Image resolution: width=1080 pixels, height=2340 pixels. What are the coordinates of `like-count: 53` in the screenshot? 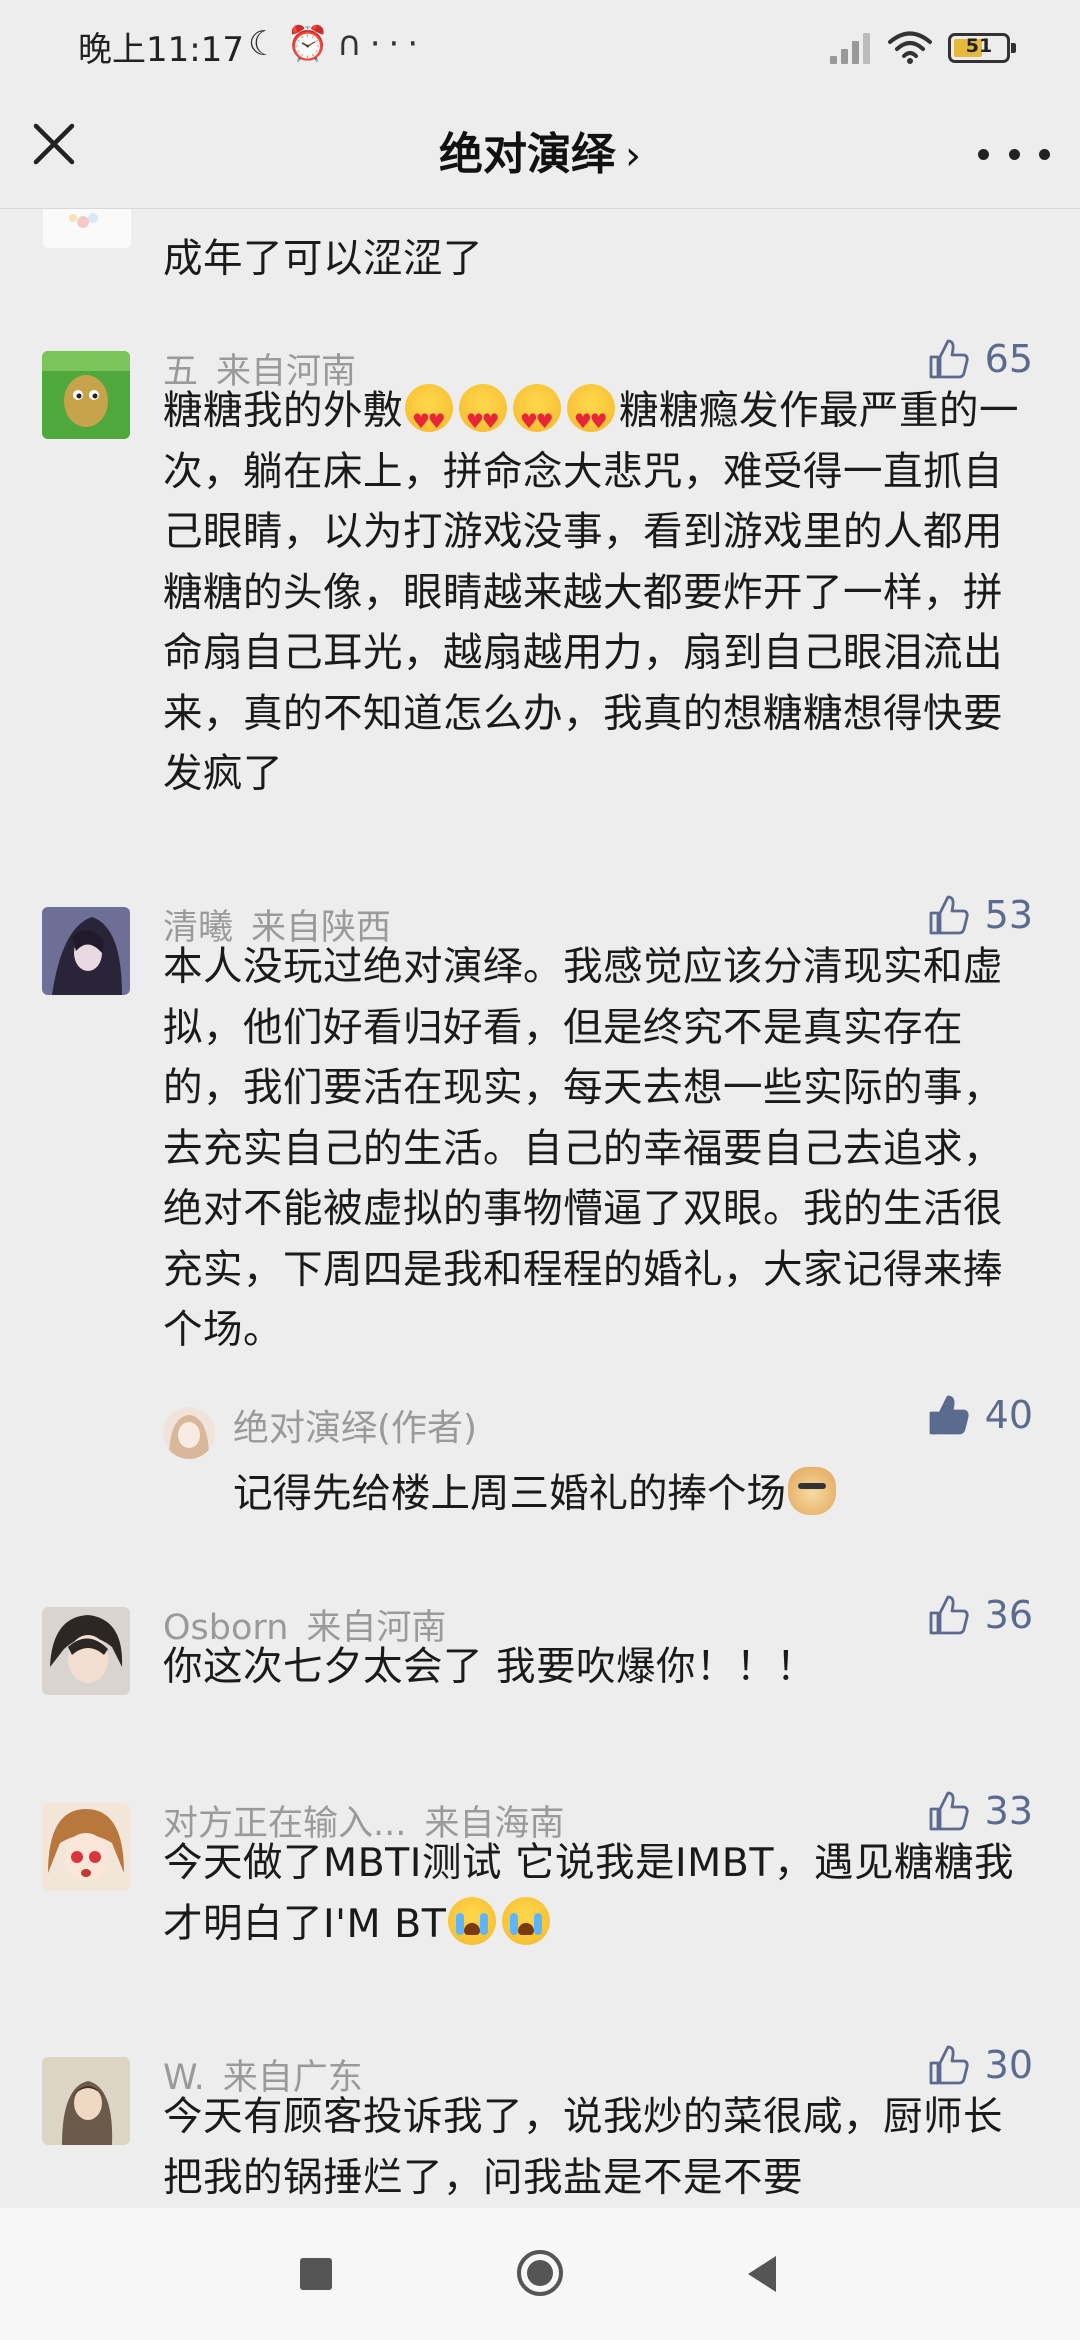 It's located at (1008, 915).